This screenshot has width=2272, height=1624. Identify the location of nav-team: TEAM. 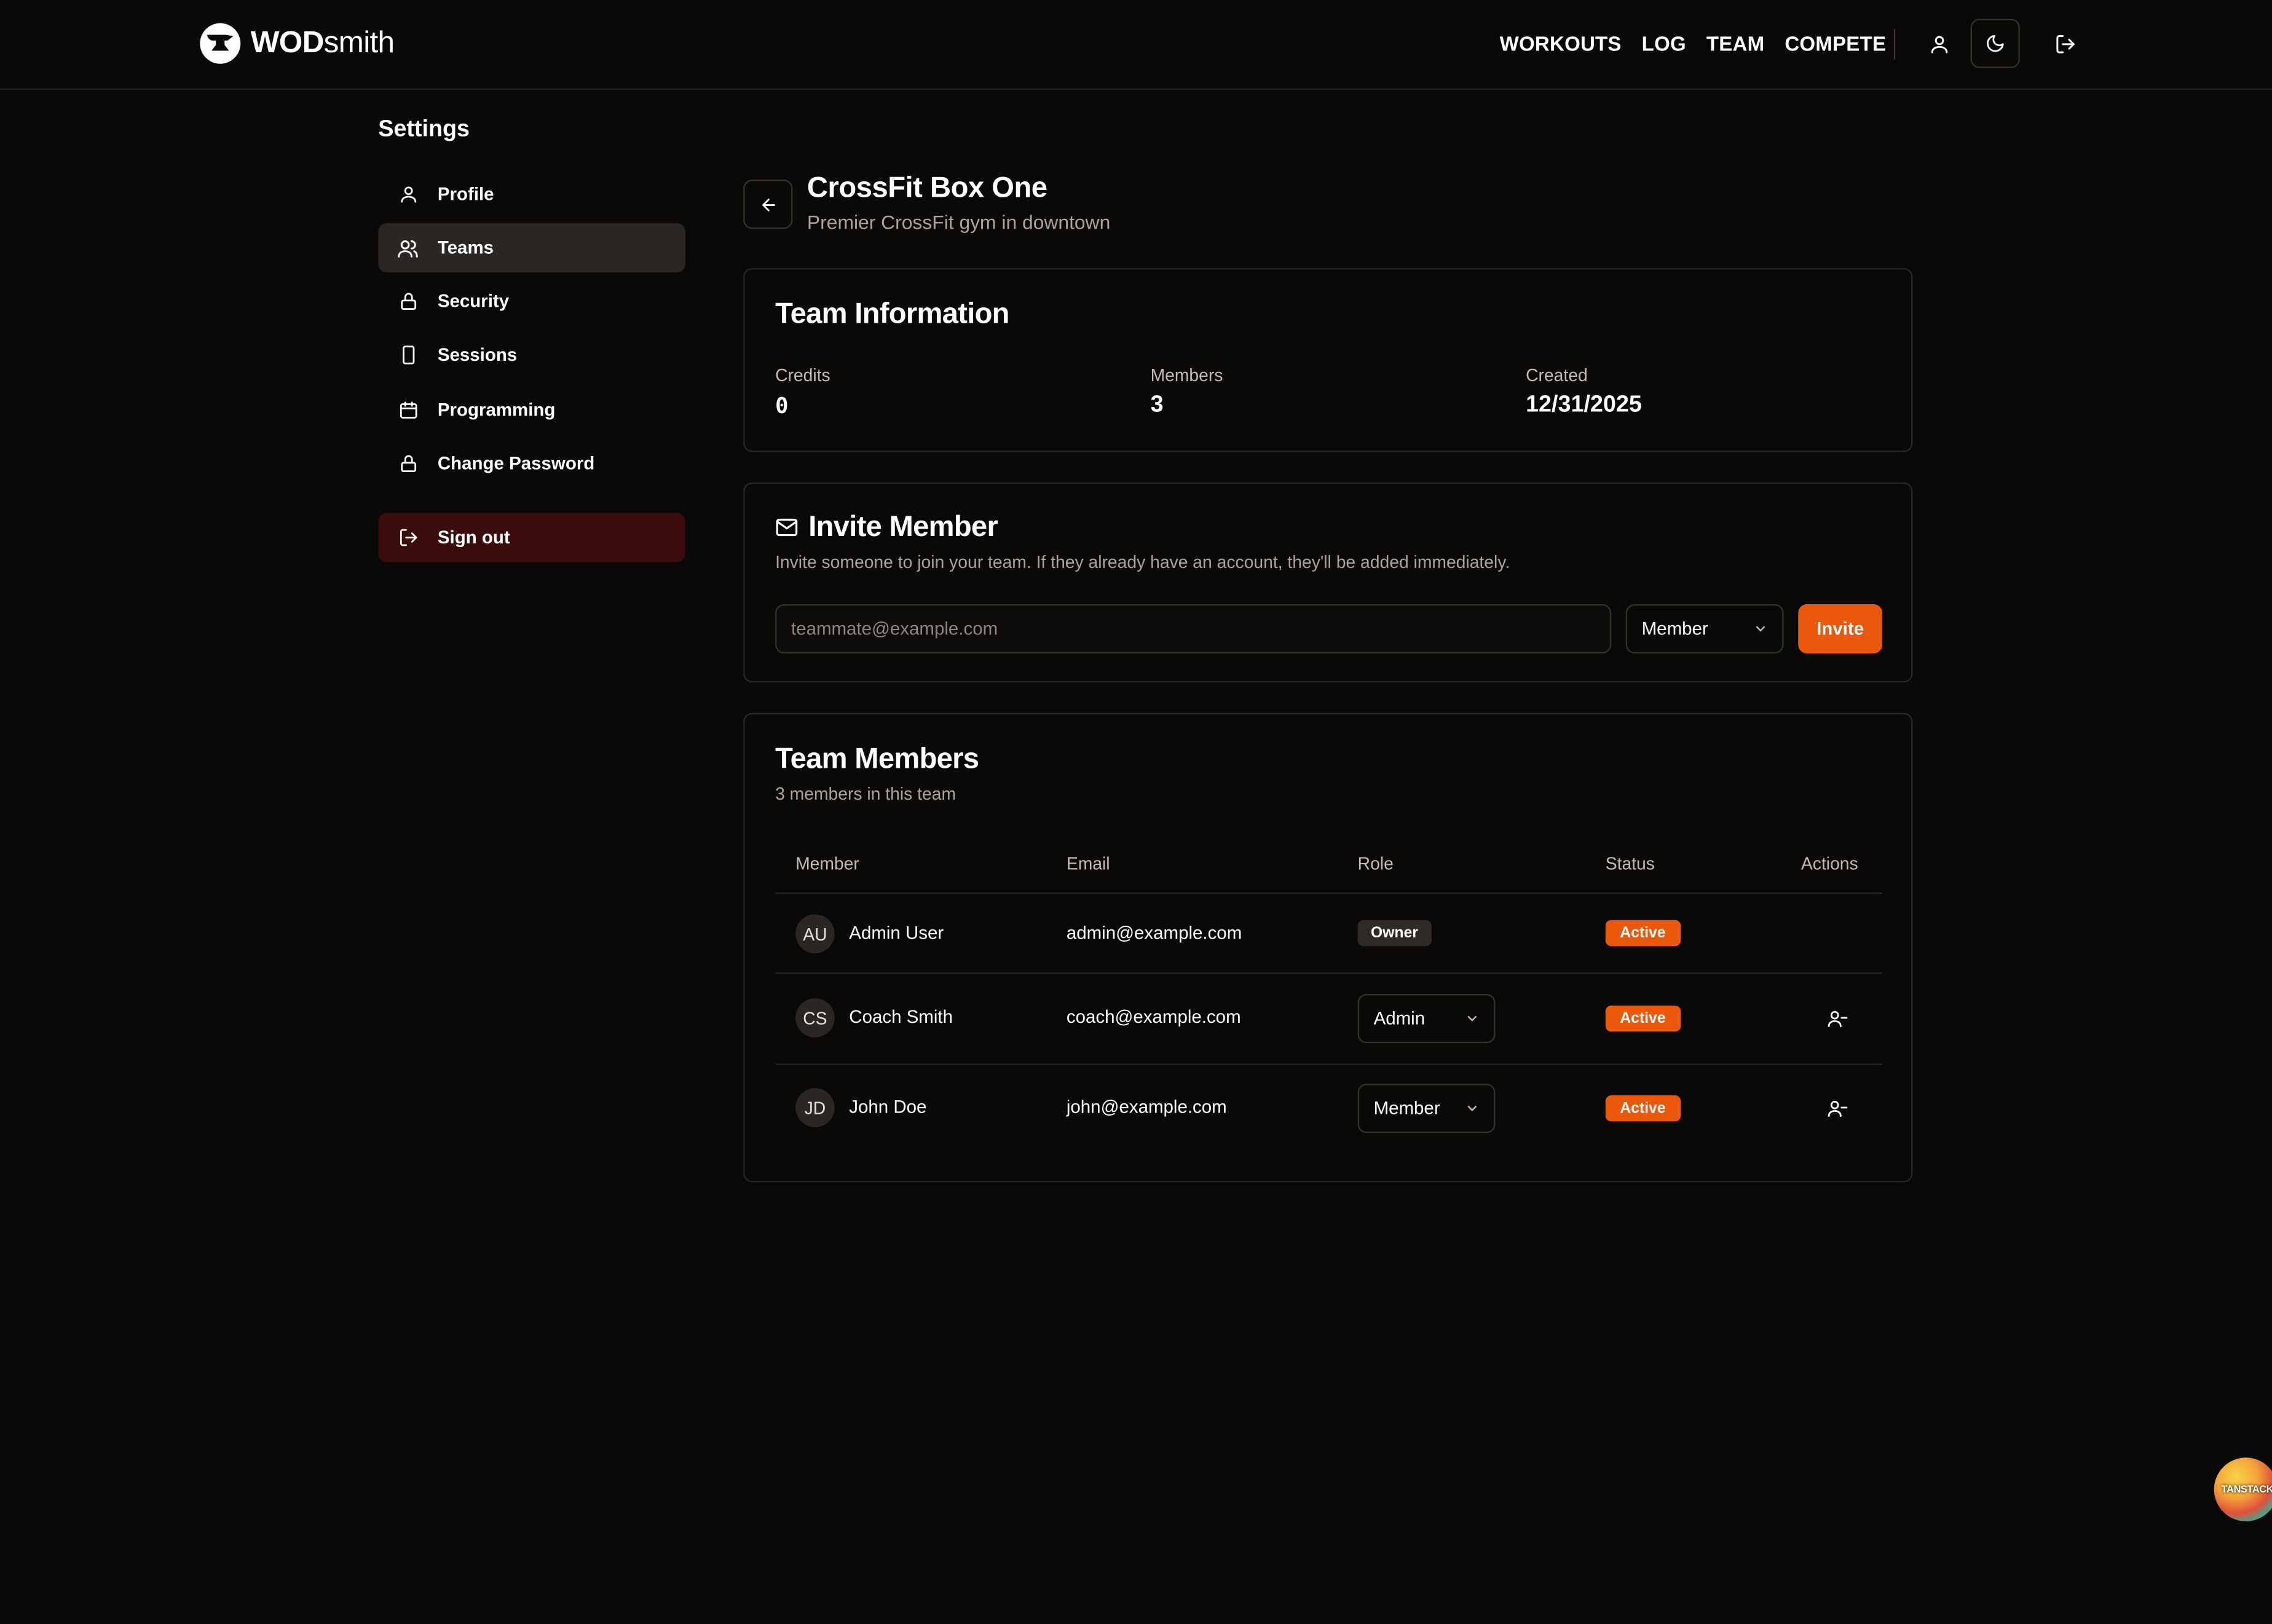
(1735, 43).